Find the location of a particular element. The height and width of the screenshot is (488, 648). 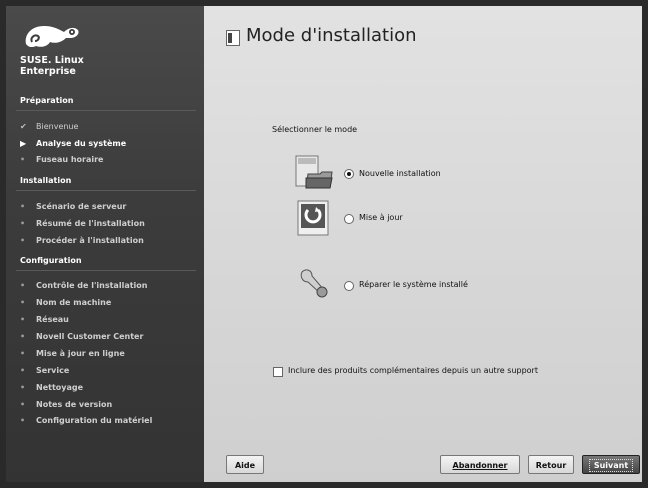

step-label: Nom de machine is located at coordinates (74, 302).